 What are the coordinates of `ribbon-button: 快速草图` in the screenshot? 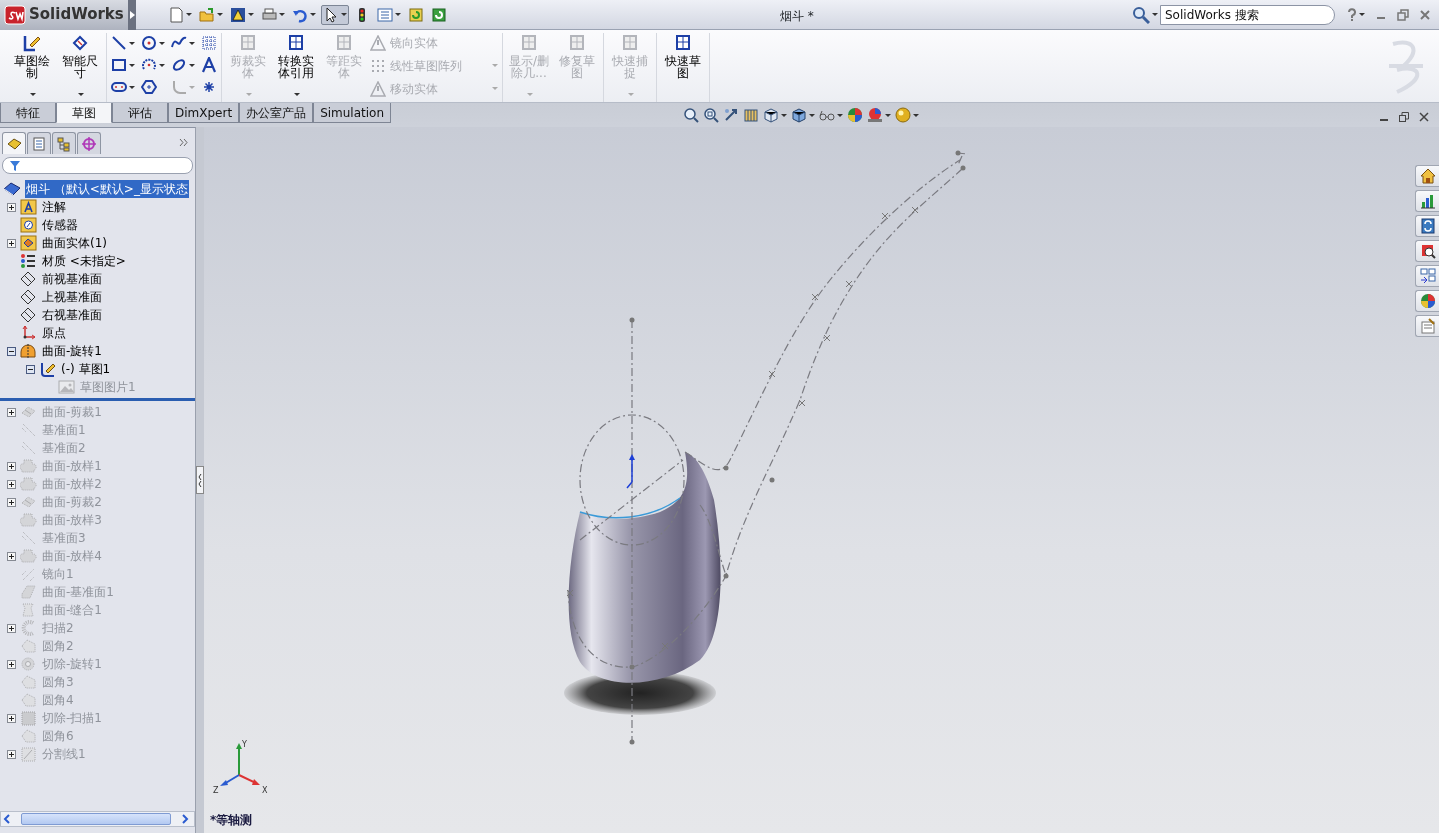 It's located at (683, 67).